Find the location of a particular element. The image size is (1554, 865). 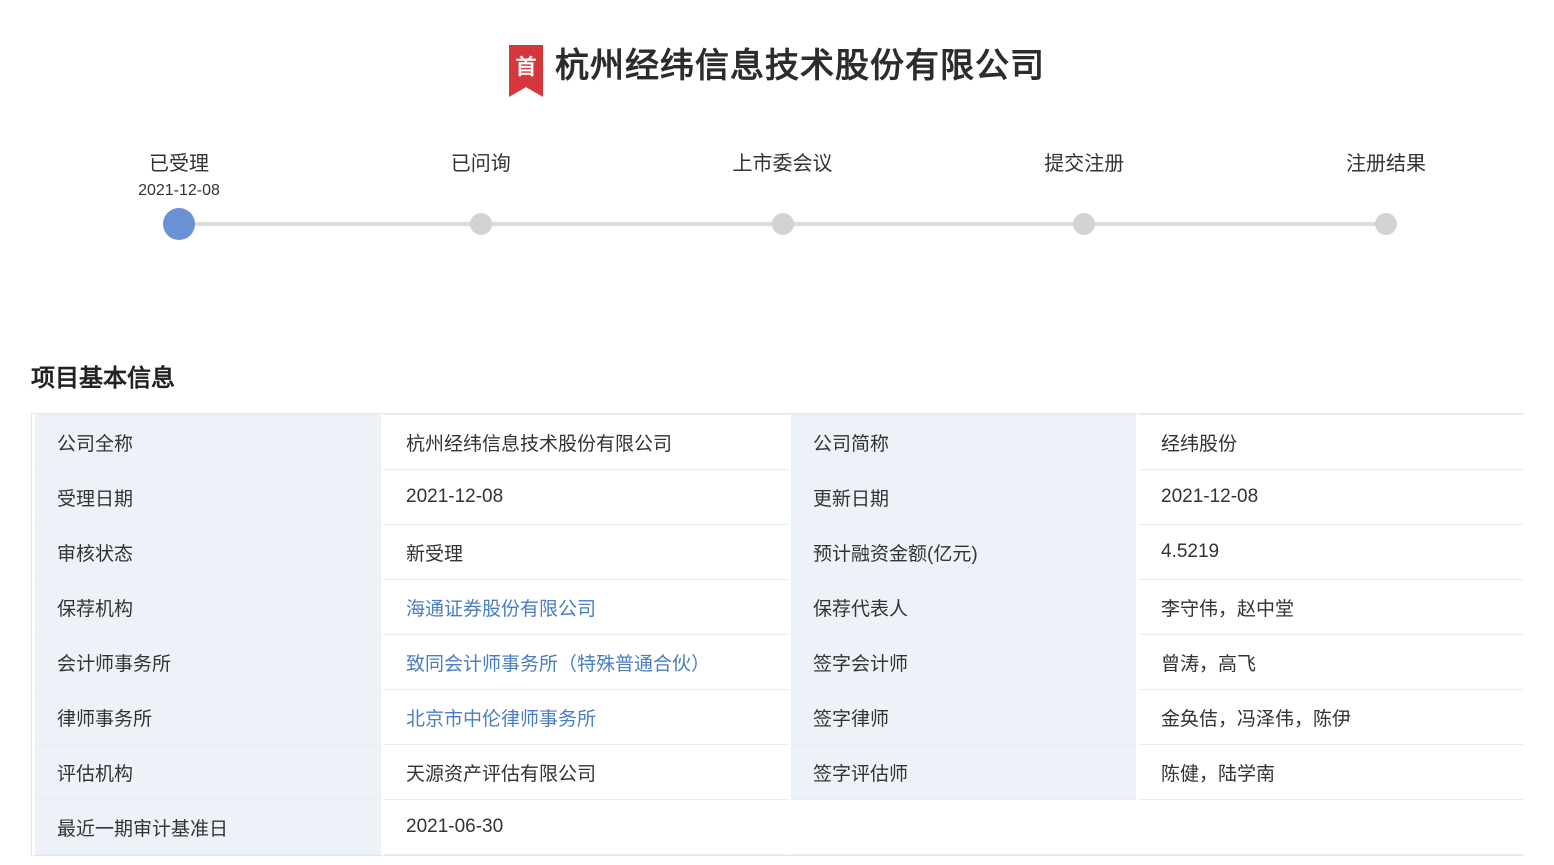

first-application-badge-icon: 首 is located at coordinates (526, 71).